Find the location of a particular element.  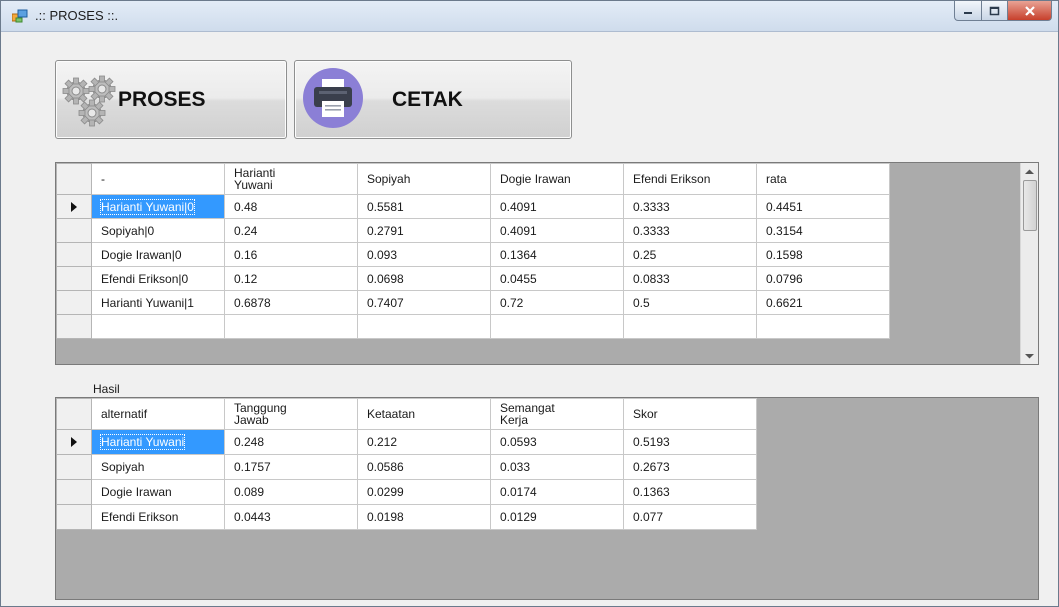

table-cell: Dogie Irawan|0 is located at coordinates (158, 254).